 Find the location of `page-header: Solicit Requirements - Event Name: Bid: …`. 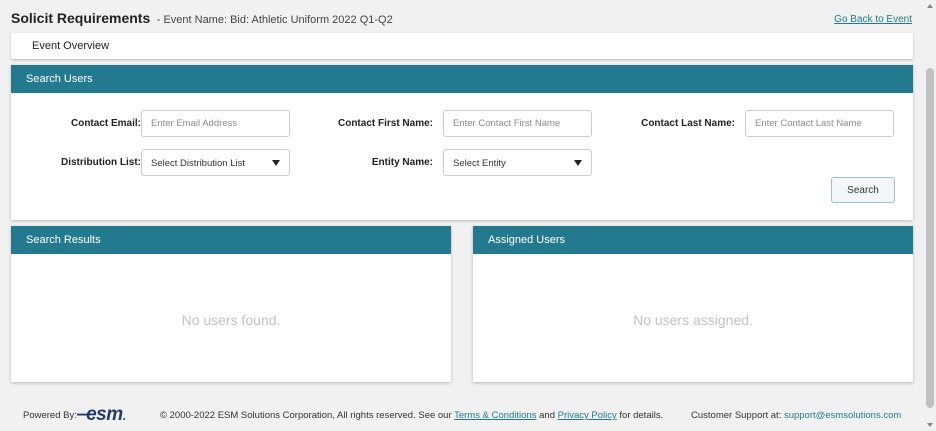

page-header: Solicit Requirements - Event Name: Bid: … is located at coordinates (462, 20).